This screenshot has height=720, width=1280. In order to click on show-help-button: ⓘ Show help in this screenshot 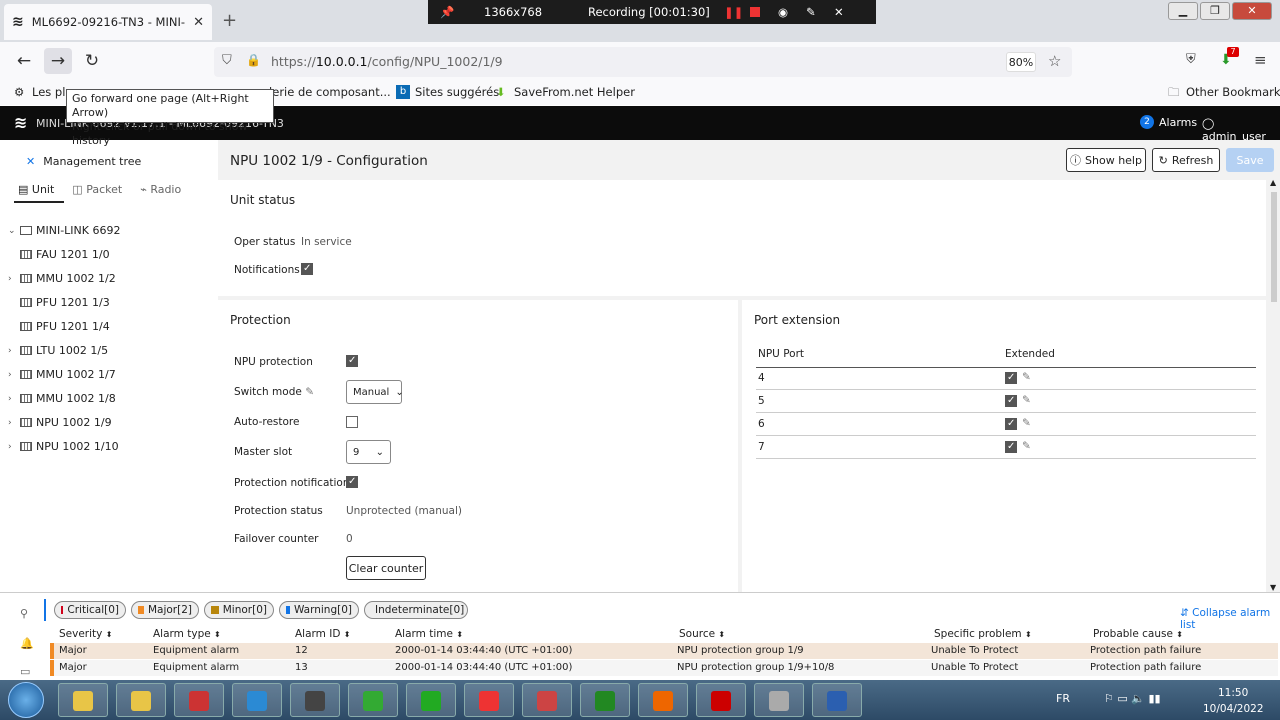, I will do `click(1106, 160)`.